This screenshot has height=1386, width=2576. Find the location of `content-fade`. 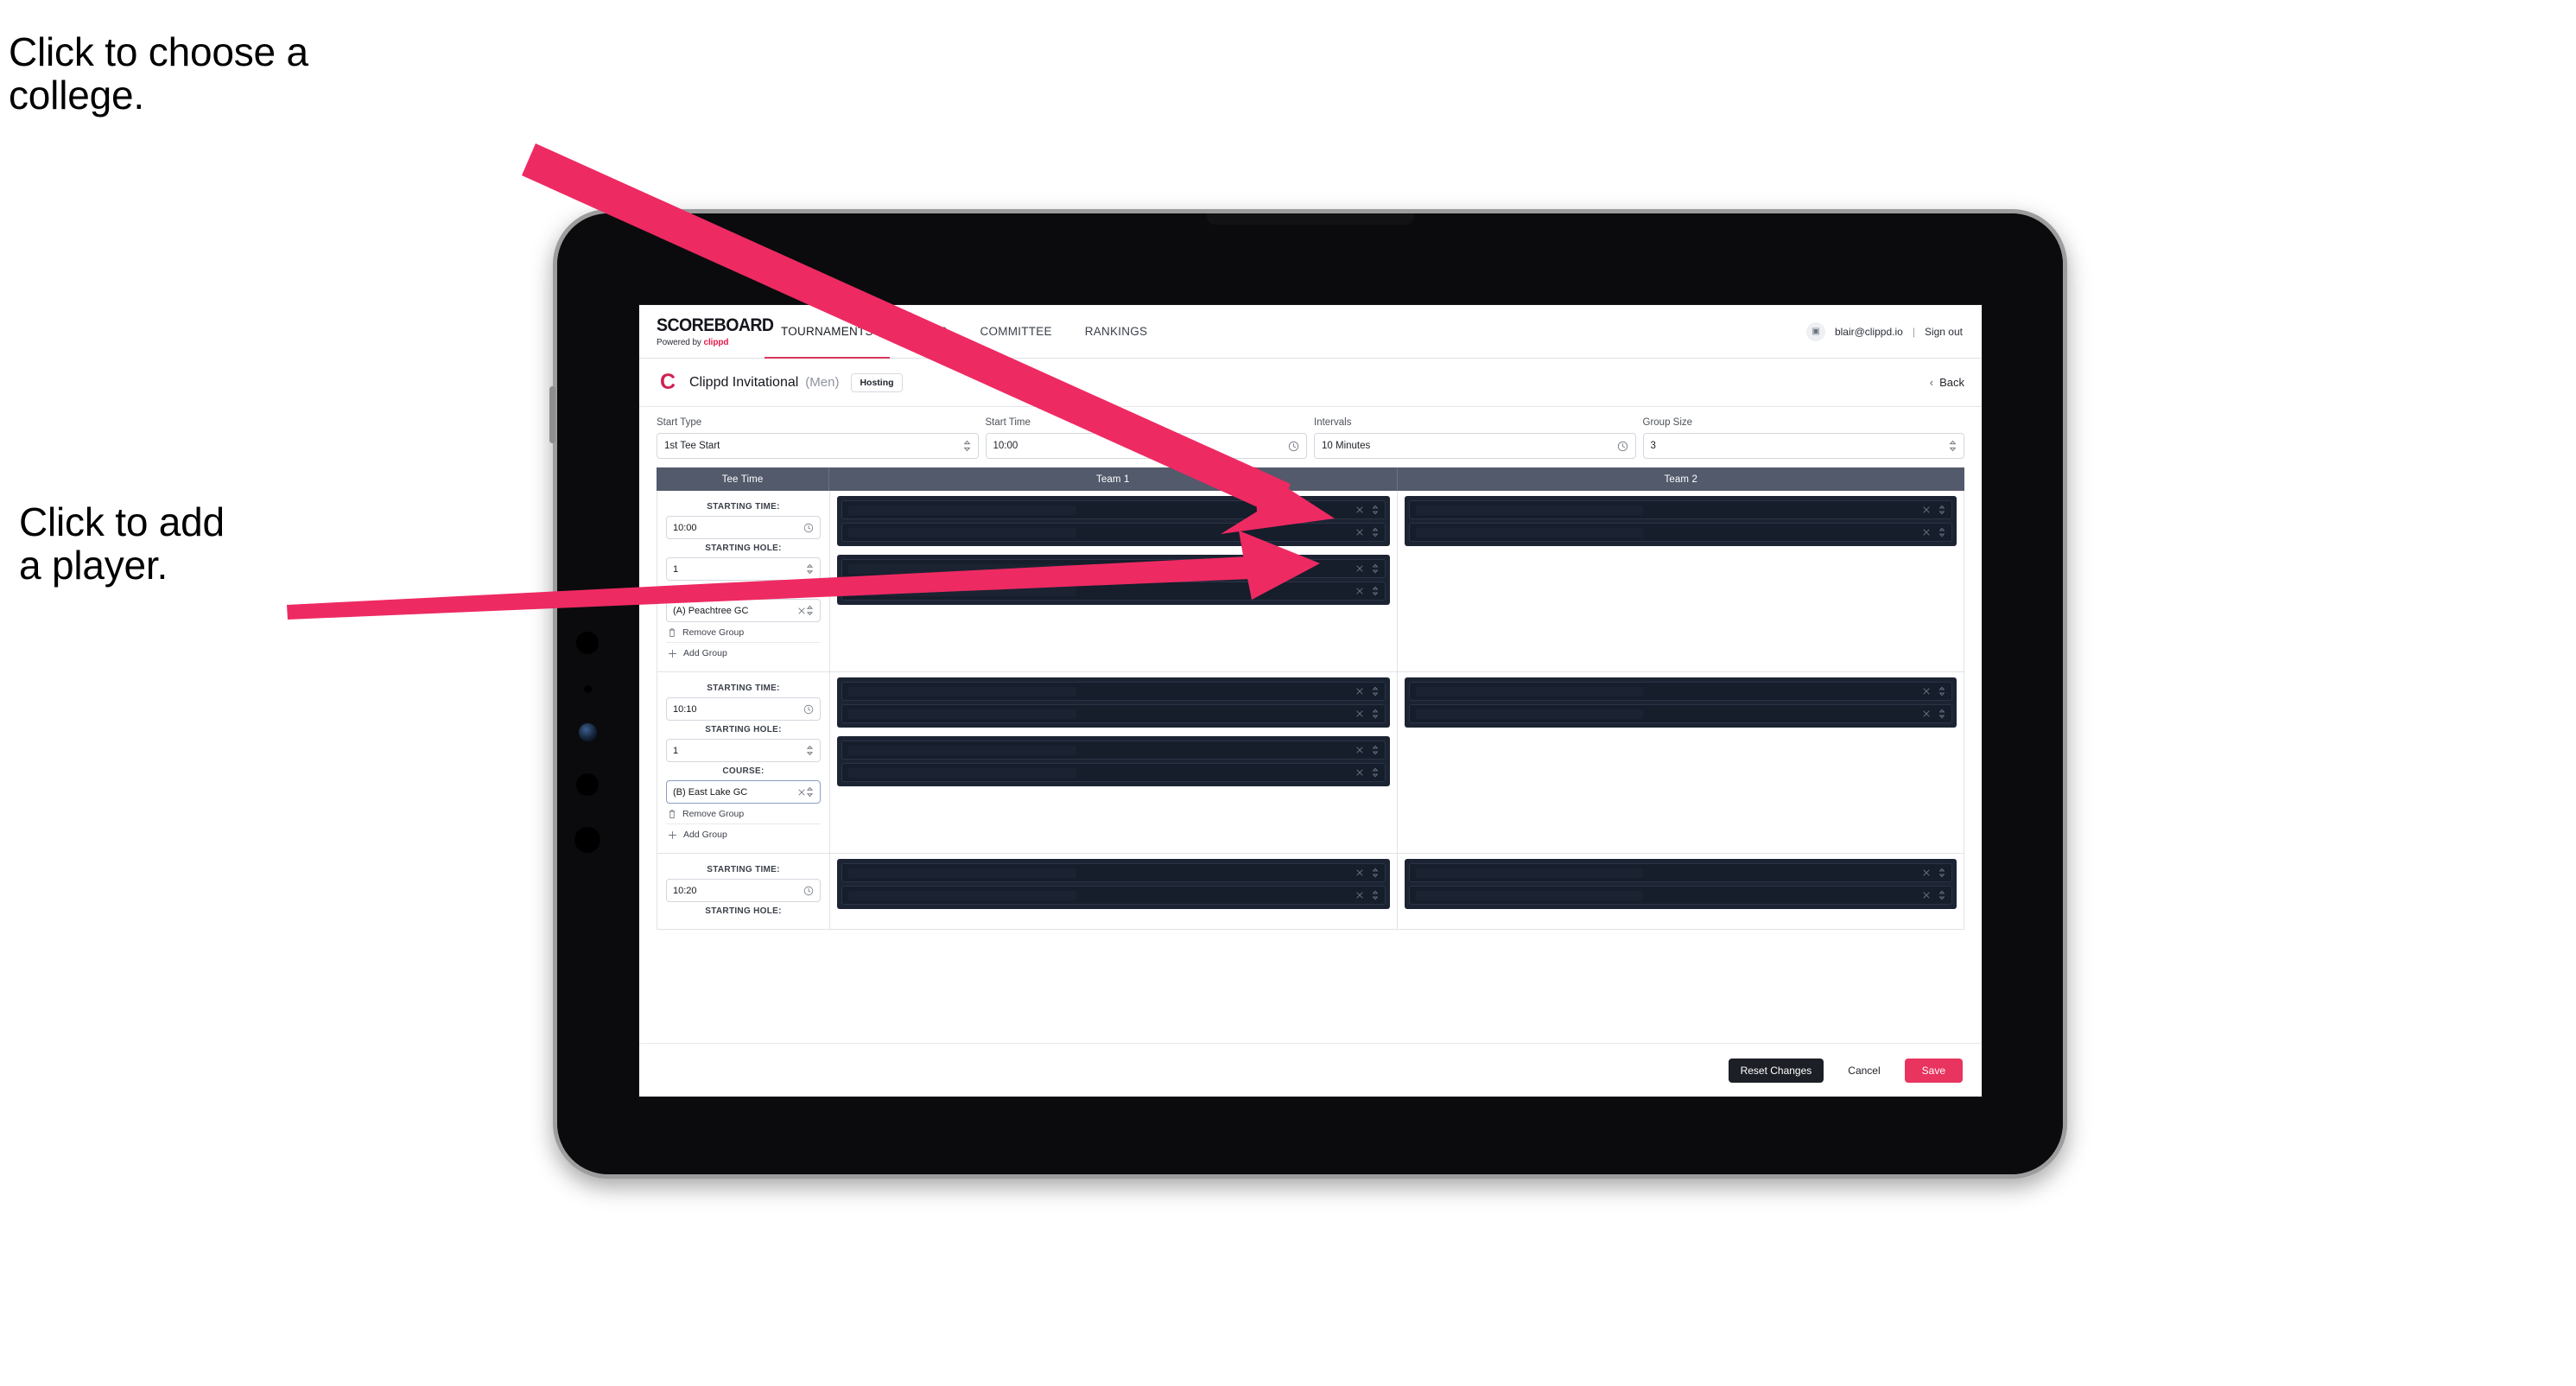

content-fade is located at coordinates (1310, 1032).